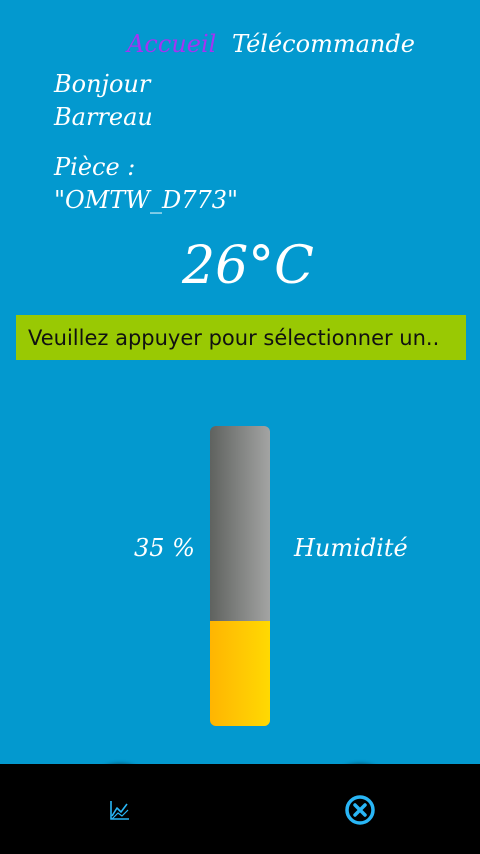 The image size is (480, 854). What do you see at coordinates (323, 44) in the screenshot?
I see `nav-remote-link: Télécommande` at bounding box center [323, 44].